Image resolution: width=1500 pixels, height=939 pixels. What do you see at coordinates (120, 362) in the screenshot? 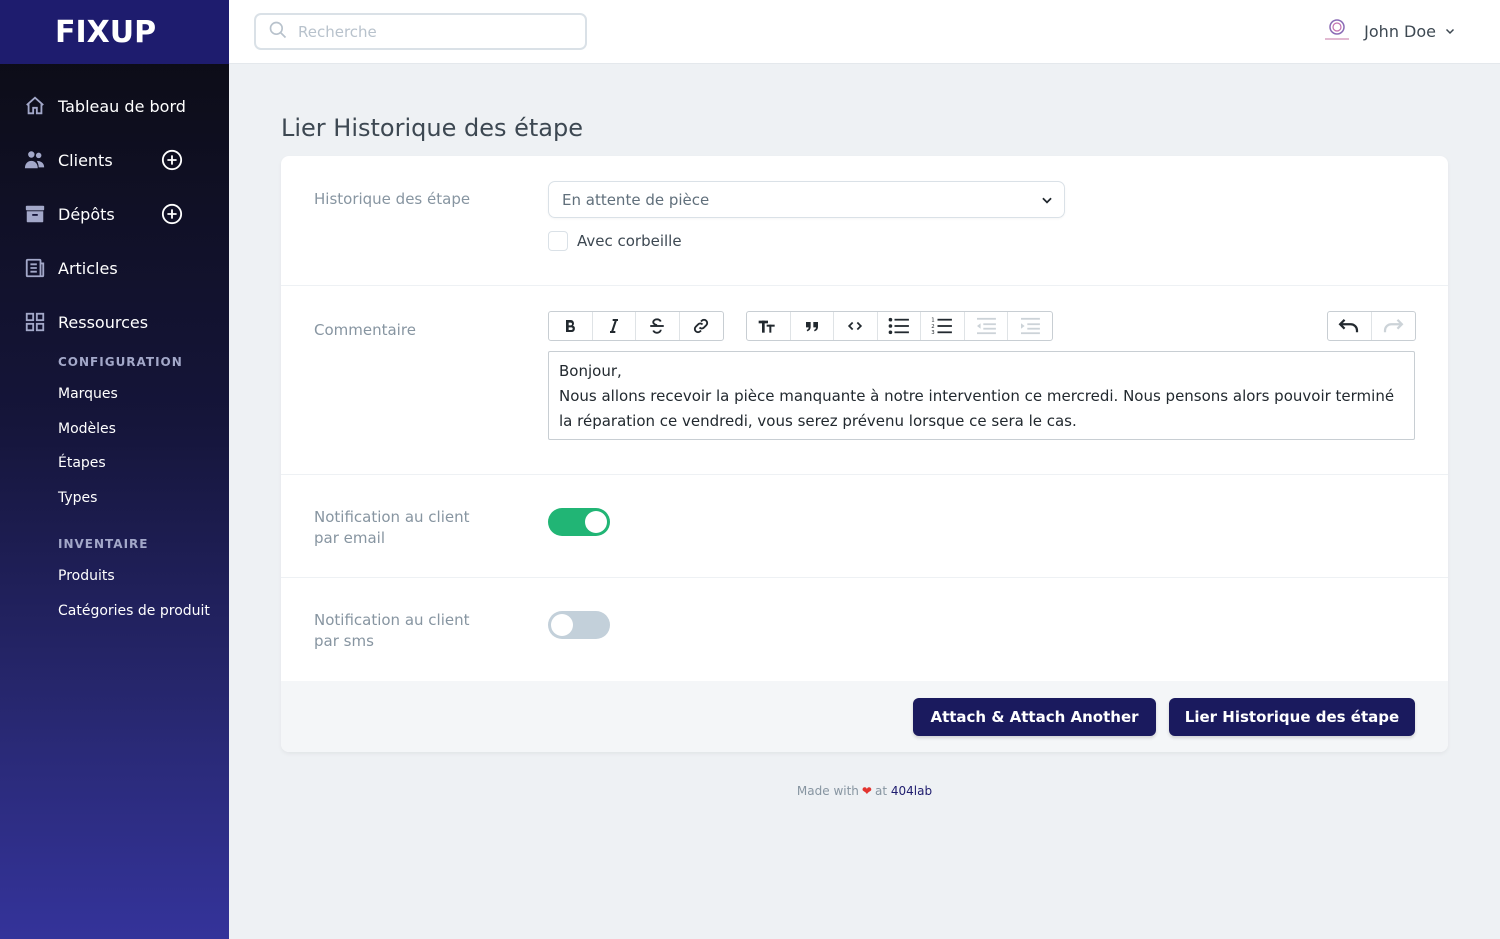
I see `section-title-configuration: Configuration` at bounding box center [120, 362].